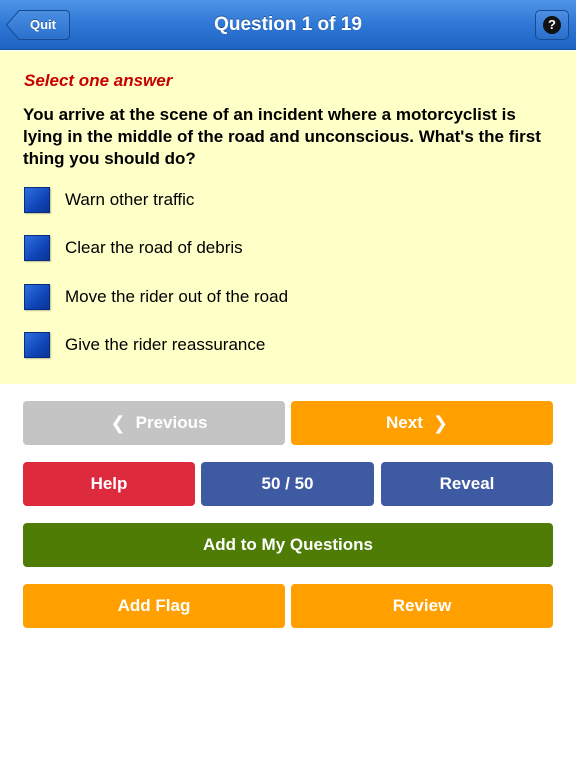 This screenshot has height=768, width=576. I want to click on answer-label: Clear the road of debris, so click(154, 247).